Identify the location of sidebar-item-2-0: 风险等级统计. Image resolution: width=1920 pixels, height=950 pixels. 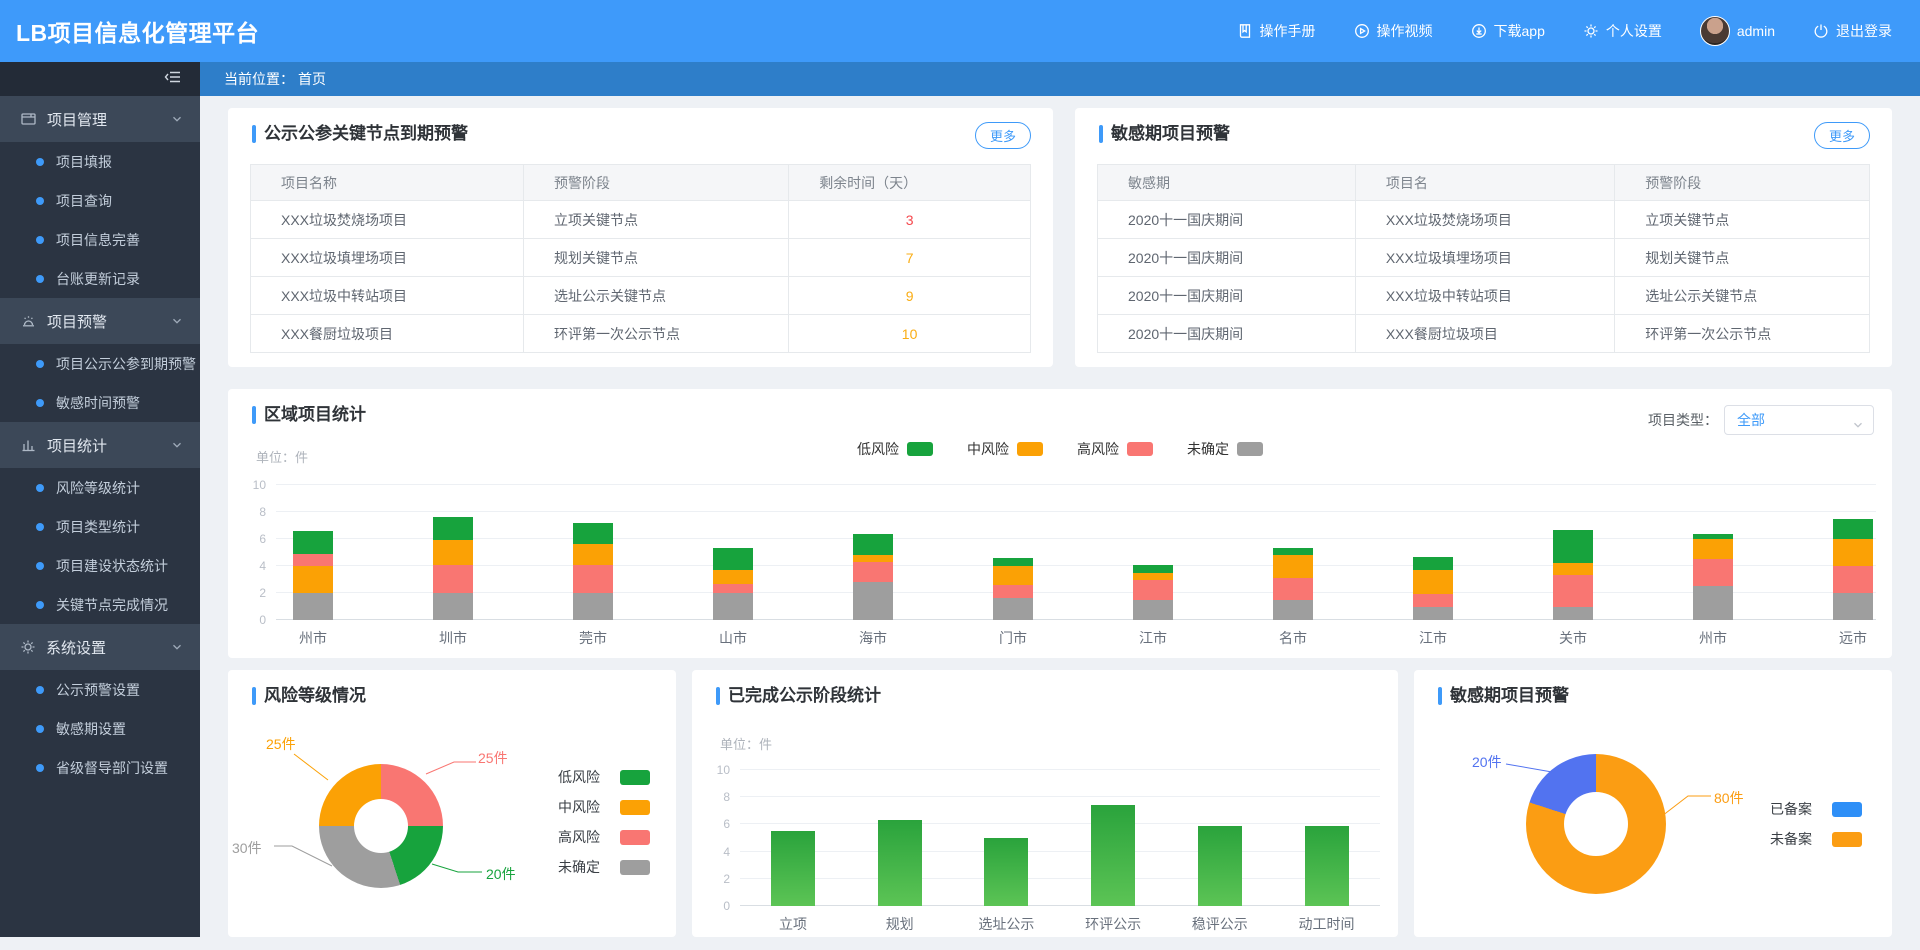
(100, 487).